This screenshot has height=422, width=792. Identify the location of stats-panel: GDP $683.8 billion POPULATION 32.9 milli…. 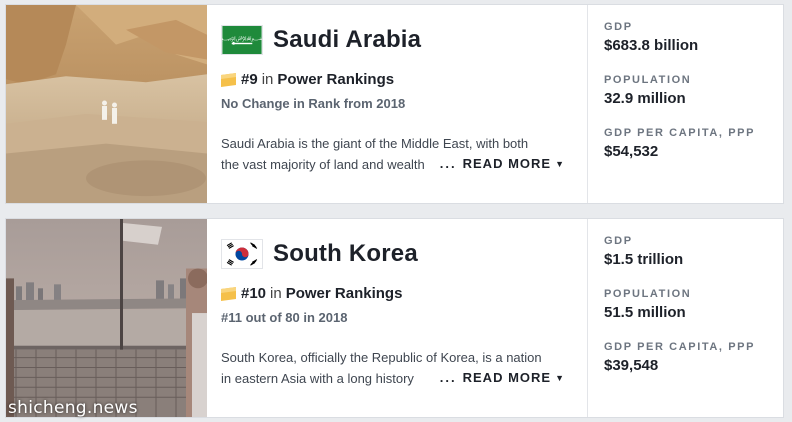
(685, 104).